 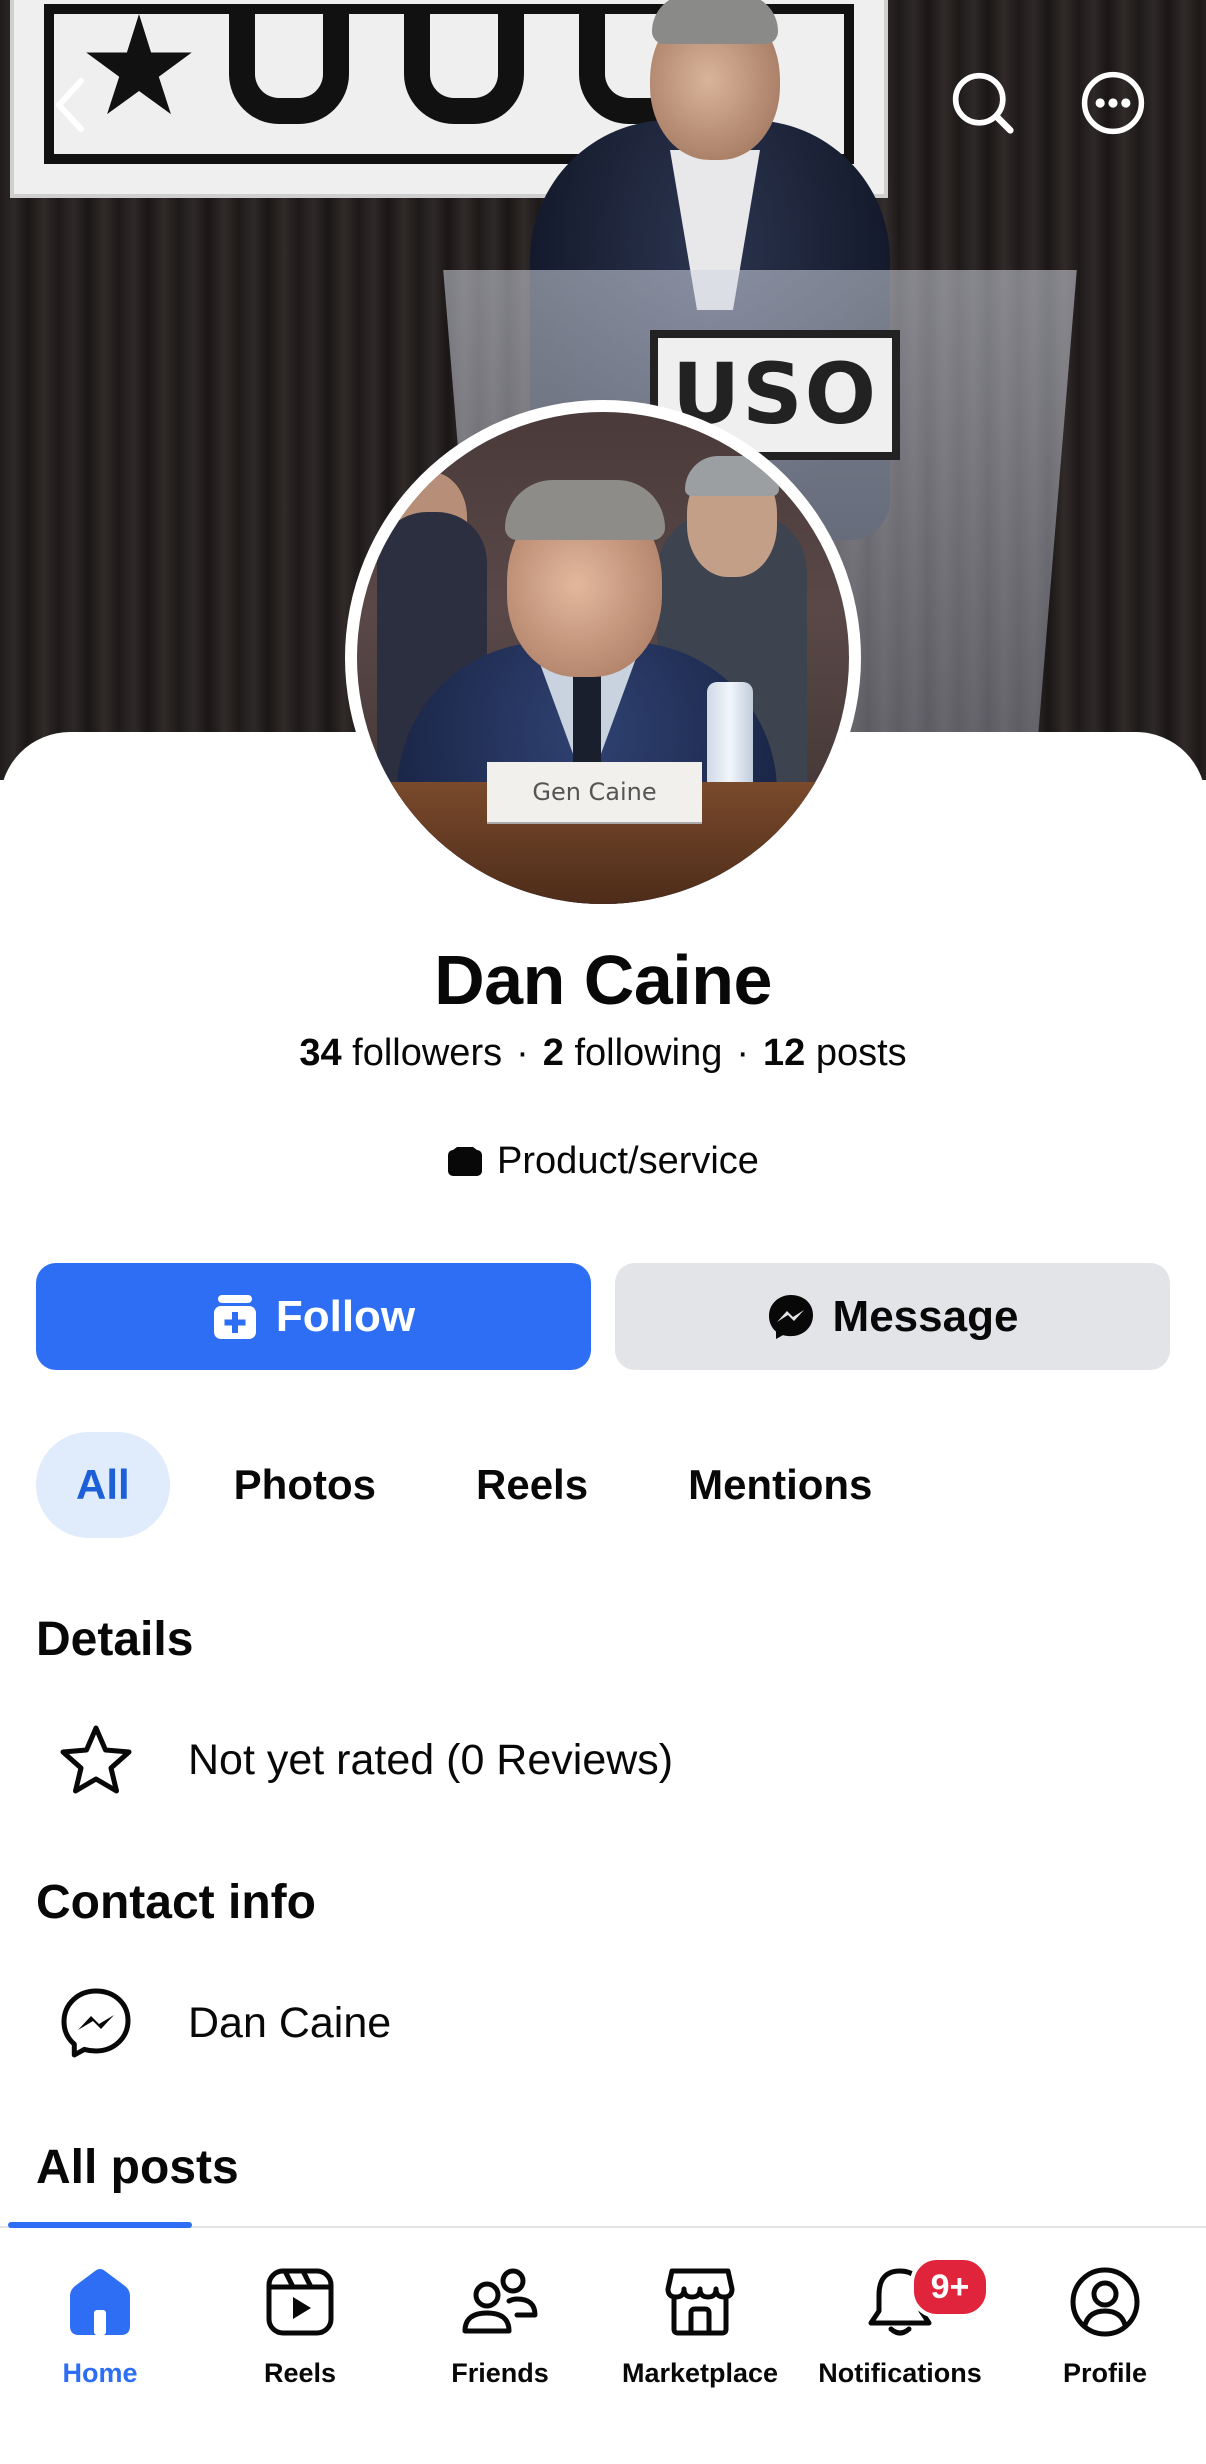 I want to click on tab-friends: Friends, so click(x=500, y=2325).